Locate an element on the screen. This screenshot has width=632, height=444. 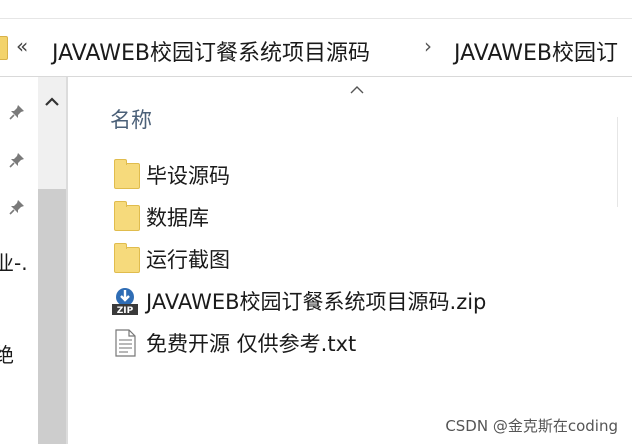
nav-scrollbar is located at coordinates (52, 260).